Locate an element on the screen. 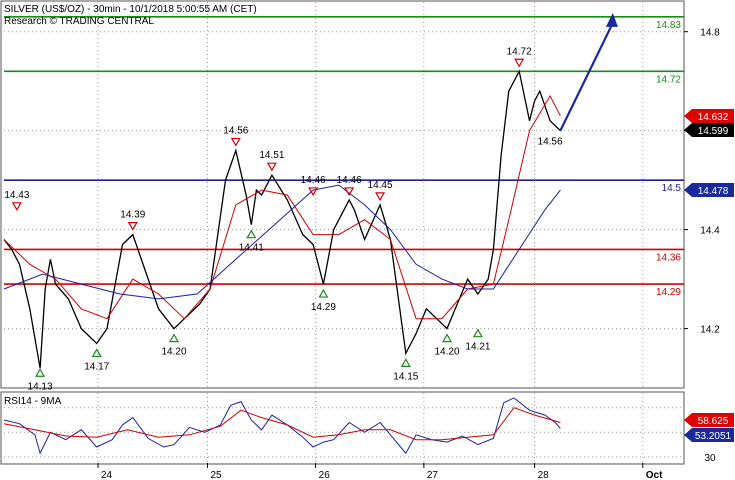 Image resolution: width=735 pixels, height=480 pixels. y-tick-label: 14.4 is located at coordinates (710, 231).